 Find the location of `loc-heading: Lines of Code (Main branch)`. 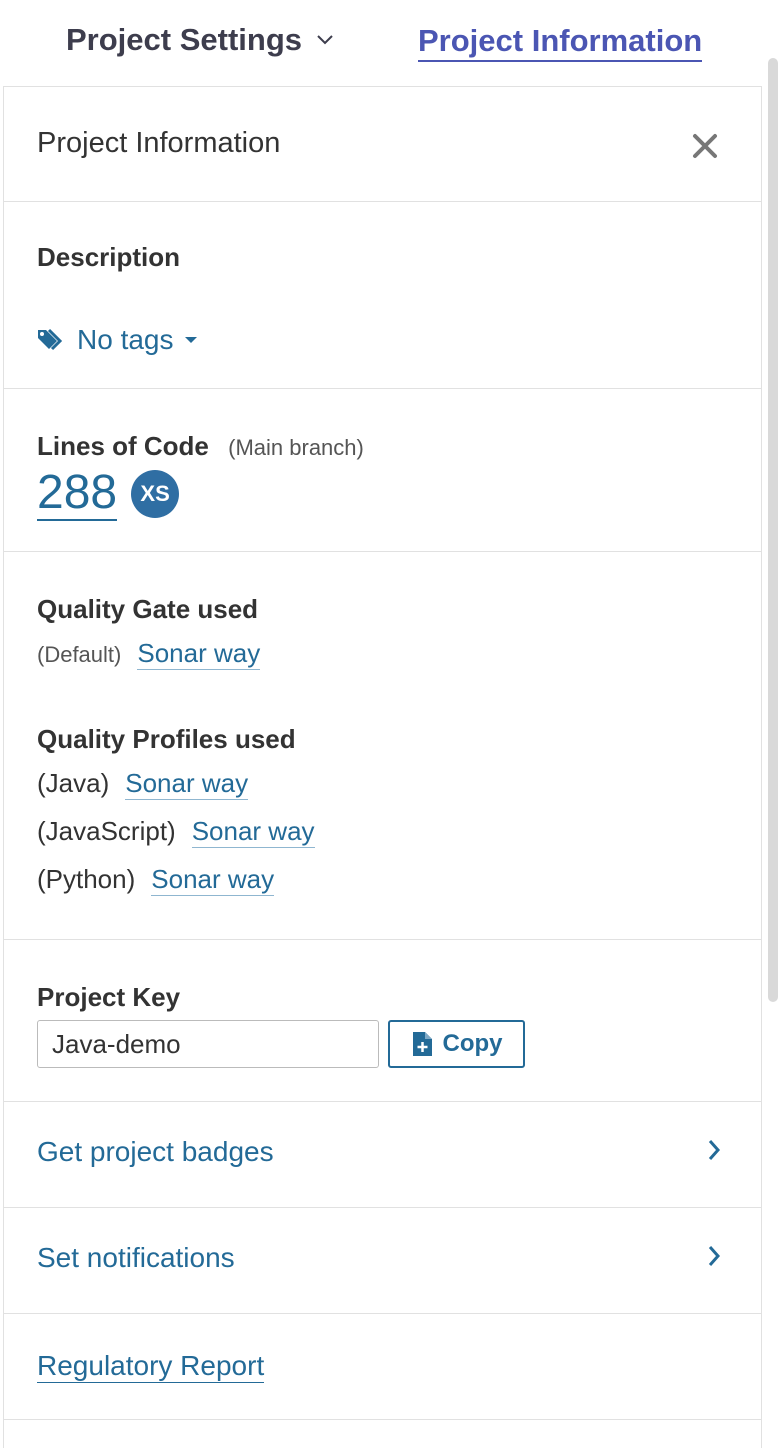

loc-heading: Lines of Code (Main branch) is located at coordinates (200, 446).